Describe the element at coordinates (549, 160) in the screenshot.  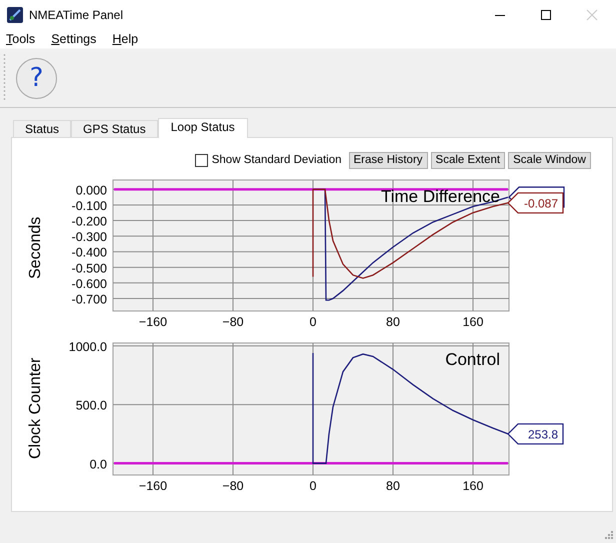
I see `button: Scale Window` at that location.